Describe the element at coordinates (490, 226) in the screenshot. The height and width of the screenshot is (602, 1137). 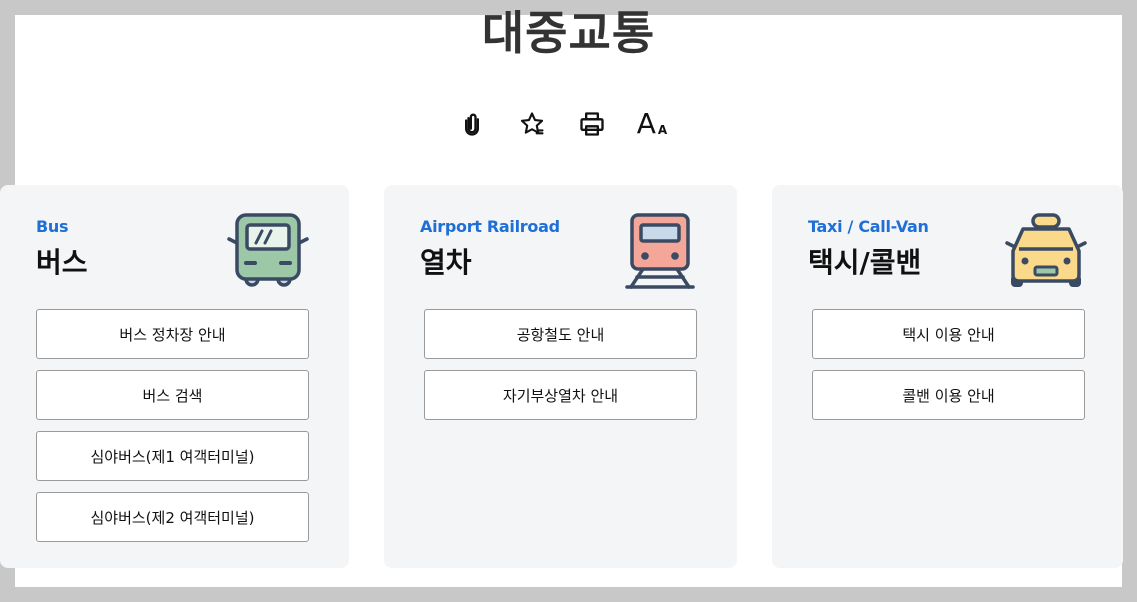
I see `card-english-title: Airport Railroad` at that location.